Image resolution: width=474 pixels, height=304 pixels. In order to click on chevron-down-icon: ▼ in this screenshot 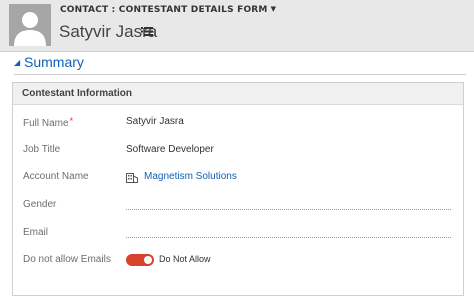, I will do `click(273, 9)`.